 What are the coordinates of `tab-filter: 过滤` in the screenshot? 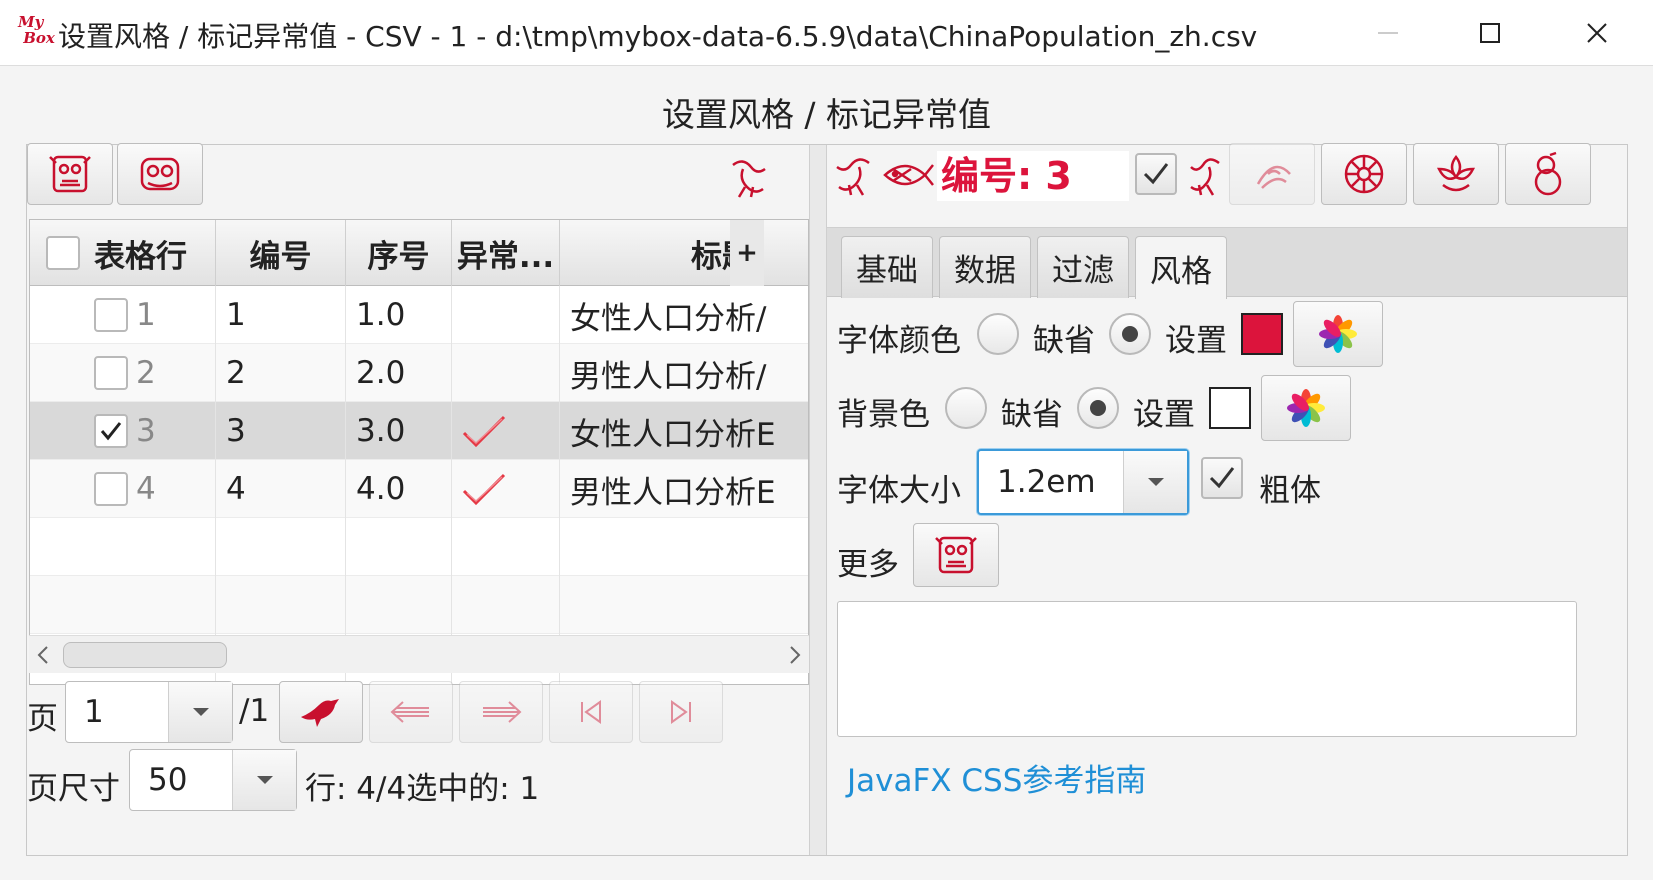 It's located at (1083, 267).